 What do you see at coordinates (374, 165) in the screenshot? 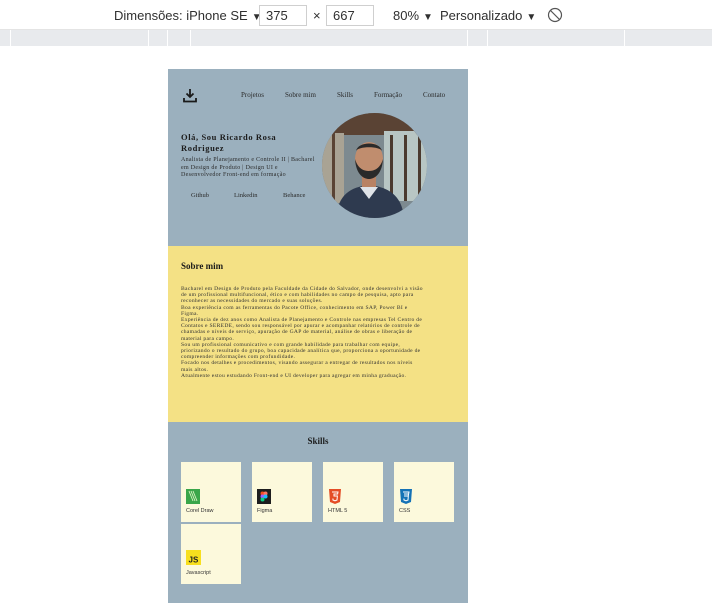
I see `profile-photo` at bounding box center [374, 165].